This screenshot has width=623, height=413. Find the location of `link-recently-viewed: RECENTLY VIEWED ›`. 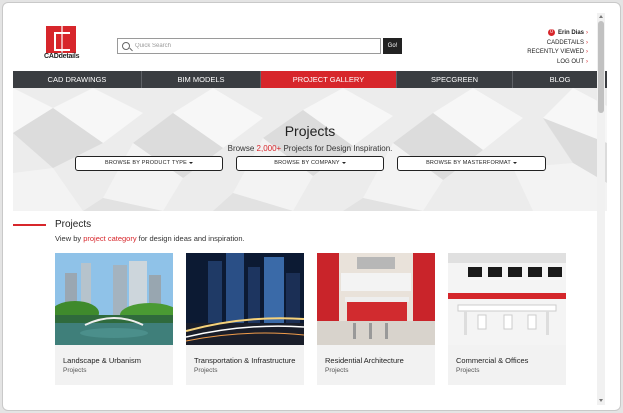

link-recently-viewed: RECENTLY VIEWED › is located at coordinates (557, 53).